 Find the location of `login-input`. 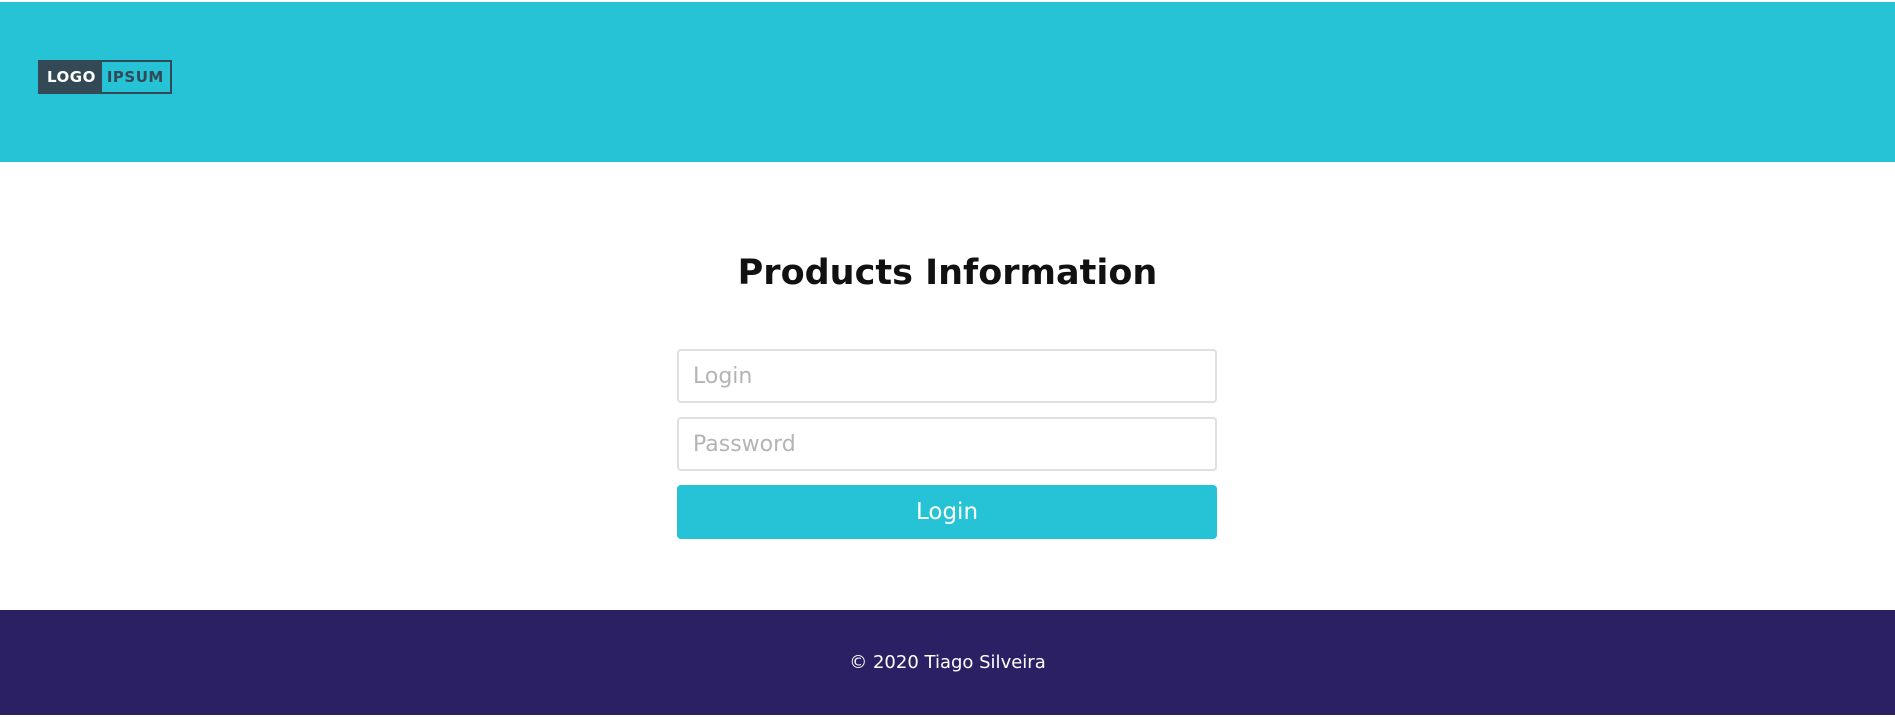

login-input is located at coordinates (947, 376).